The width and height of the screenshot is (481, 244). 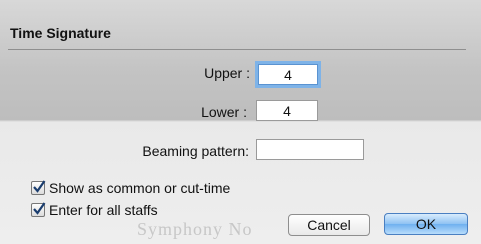 What do you see at coordinates (227, 73) in the screenshot?
I see `upper-label: Upper :` at bounding box center [227, 73].